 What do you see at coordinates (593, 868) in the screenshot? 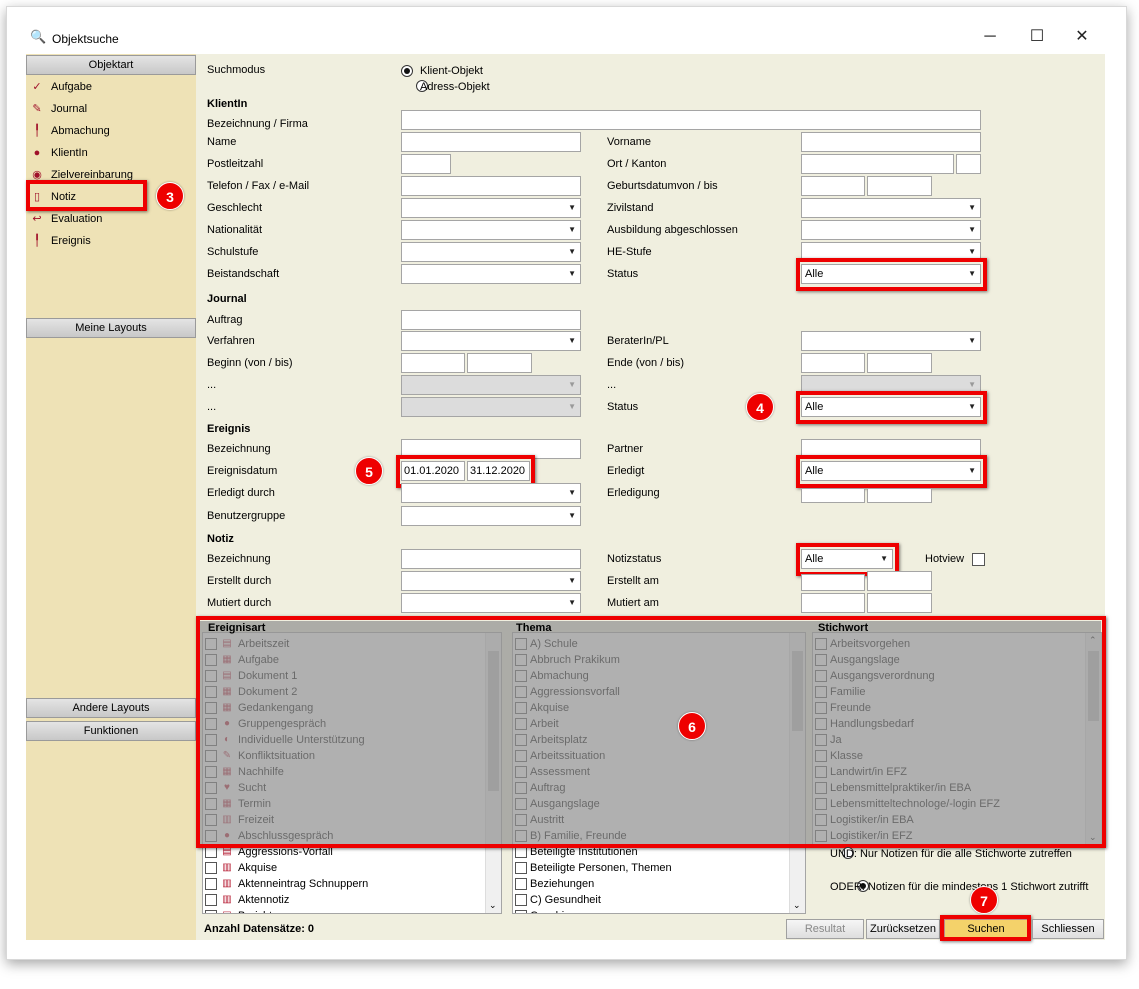
I see `list-item: Beteiligte Personen, Themen` at bounding box center [593, 868].